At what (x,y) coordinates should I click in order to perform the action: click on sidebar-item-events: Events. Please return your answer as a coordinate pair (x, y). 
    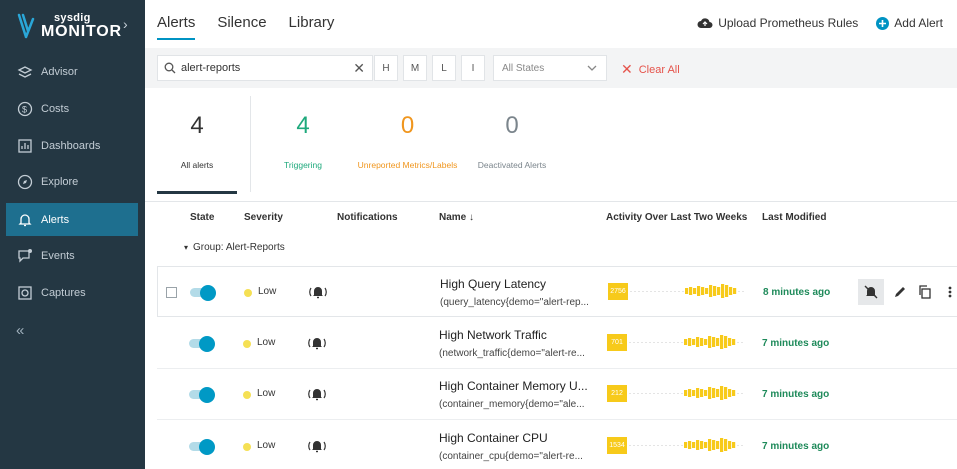
    Looking at the image, I should click on (72, 255).